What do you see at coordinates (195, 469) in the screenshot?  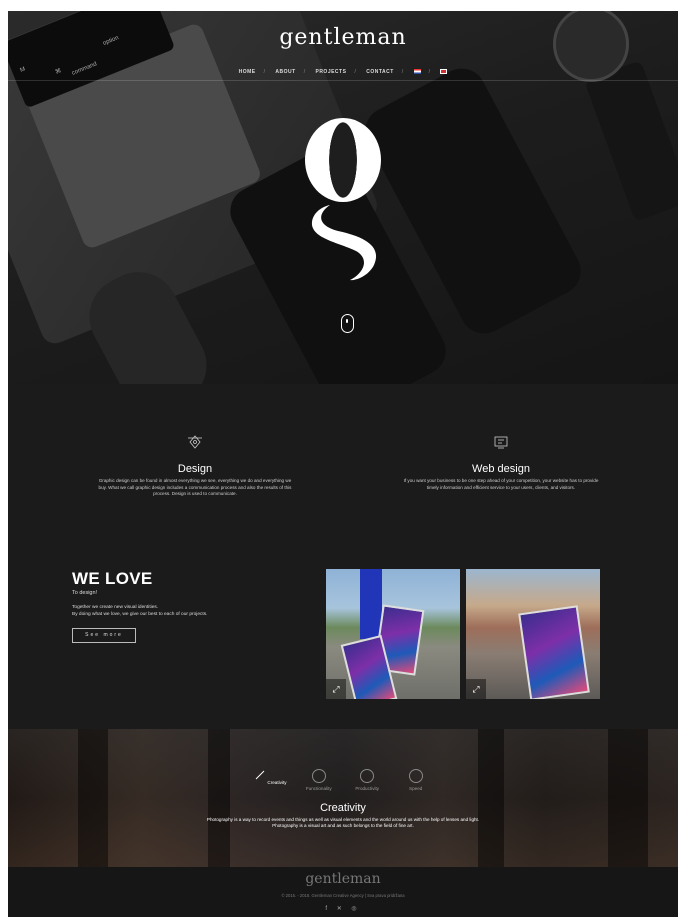 I see `service-title: Design` at bounding box center [195, 469].